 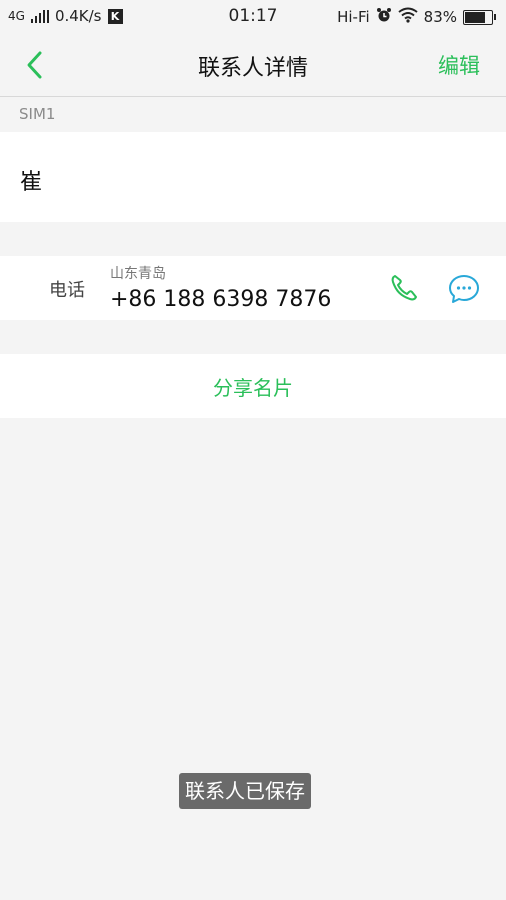 What do you see at coordinates (221, 299) in the screenshot?
I see `phone-number: +86 188 6398 7876` at bounding box center [221, 299].